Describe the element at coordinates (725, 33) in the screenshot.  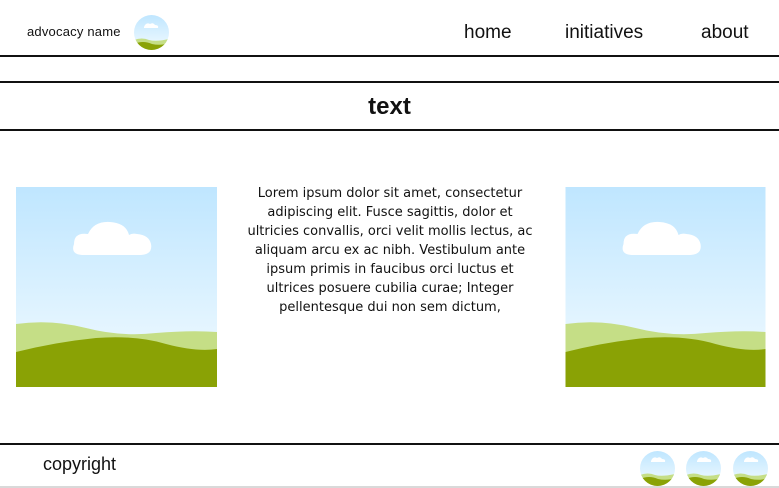
I see `nav-about-link: about` at that location.